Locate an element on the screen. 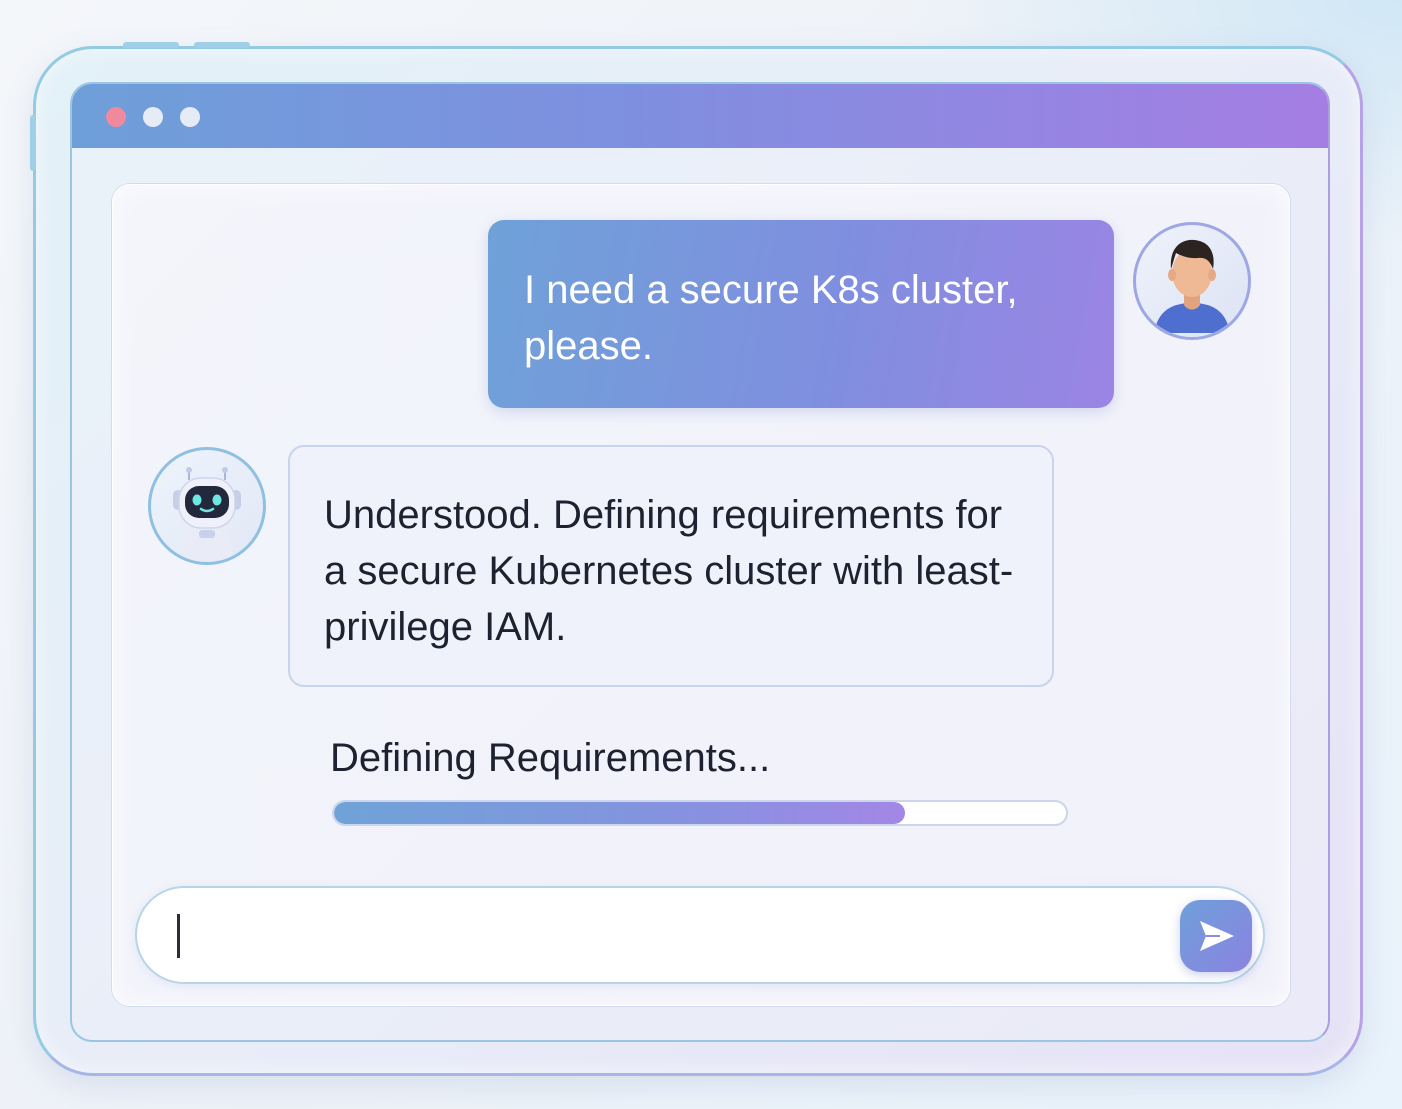  text-caret is located at coordinates (178, 936).